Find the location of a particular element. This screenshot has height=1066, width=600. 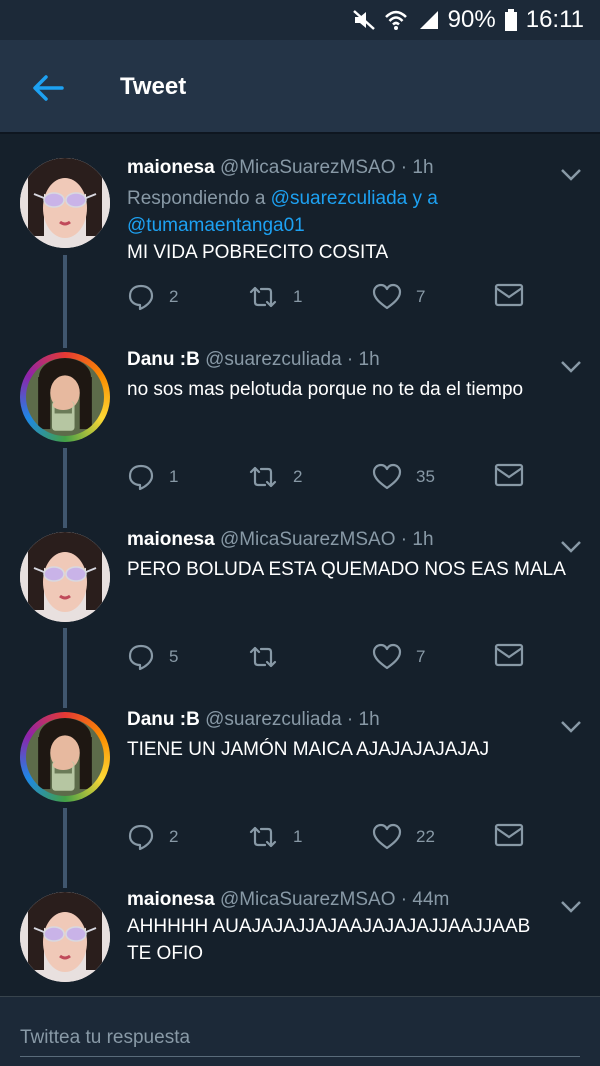

mention-link: @suarezculiada is located at coordinates (339, 198).